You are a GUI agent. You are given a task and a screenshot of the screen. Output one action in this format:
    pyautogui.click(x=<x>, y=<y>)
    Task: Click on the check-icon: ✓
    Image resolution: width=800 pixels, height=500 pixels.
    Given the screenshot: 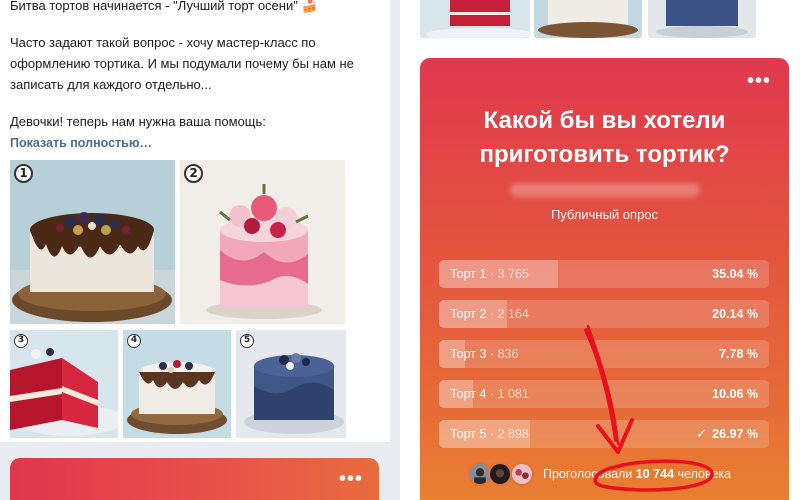 What is the action you would take?
    pyautogui.click(x=701, y=433)
    